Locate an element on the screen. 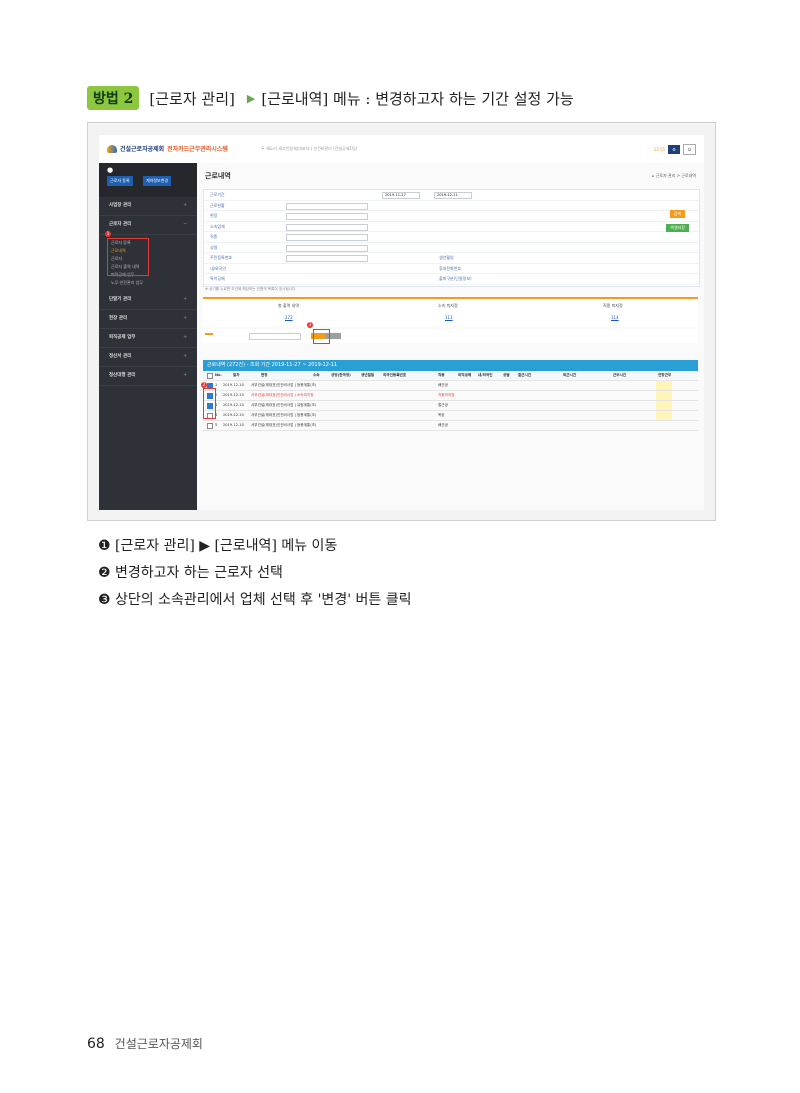  sidebar-item-terminal: 단말기 관리 + is located at coordinates (148, 300).